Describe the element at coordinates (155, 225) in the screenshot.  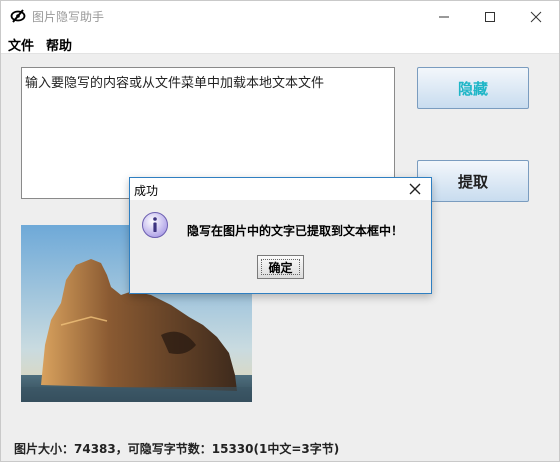
I see `info-icon` at that location.